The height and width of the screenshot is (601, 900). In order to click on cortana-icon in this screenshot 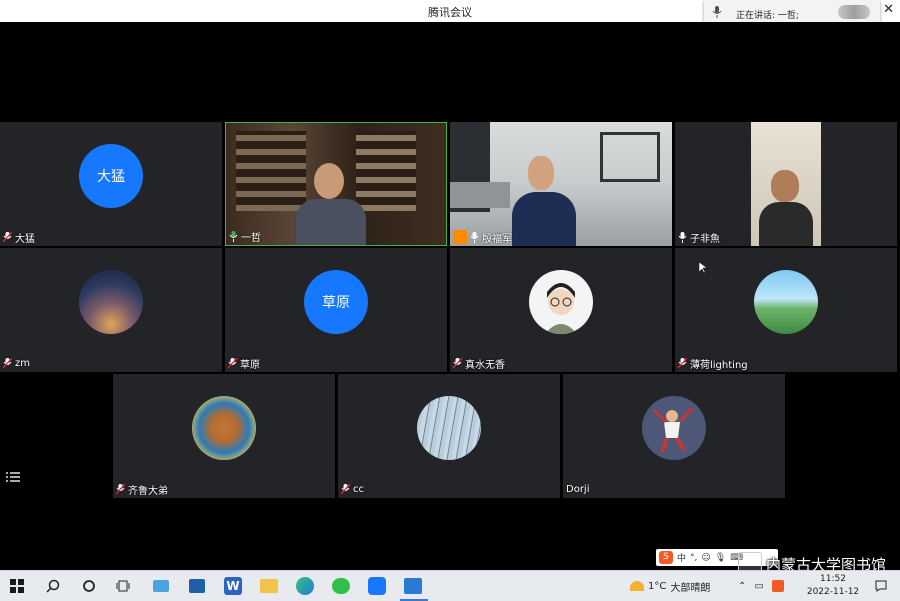, I will do `click(89, 586)`.